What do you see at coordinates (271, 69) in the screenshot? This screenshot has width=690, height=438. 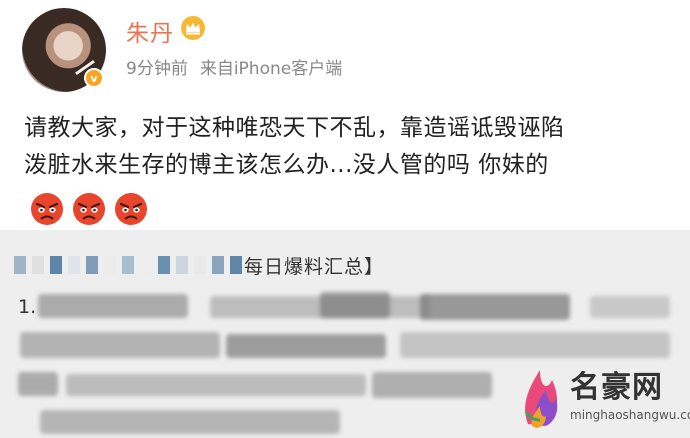 I see `post-source: 来自iPhone客户端` at bounding box center [271, 69].